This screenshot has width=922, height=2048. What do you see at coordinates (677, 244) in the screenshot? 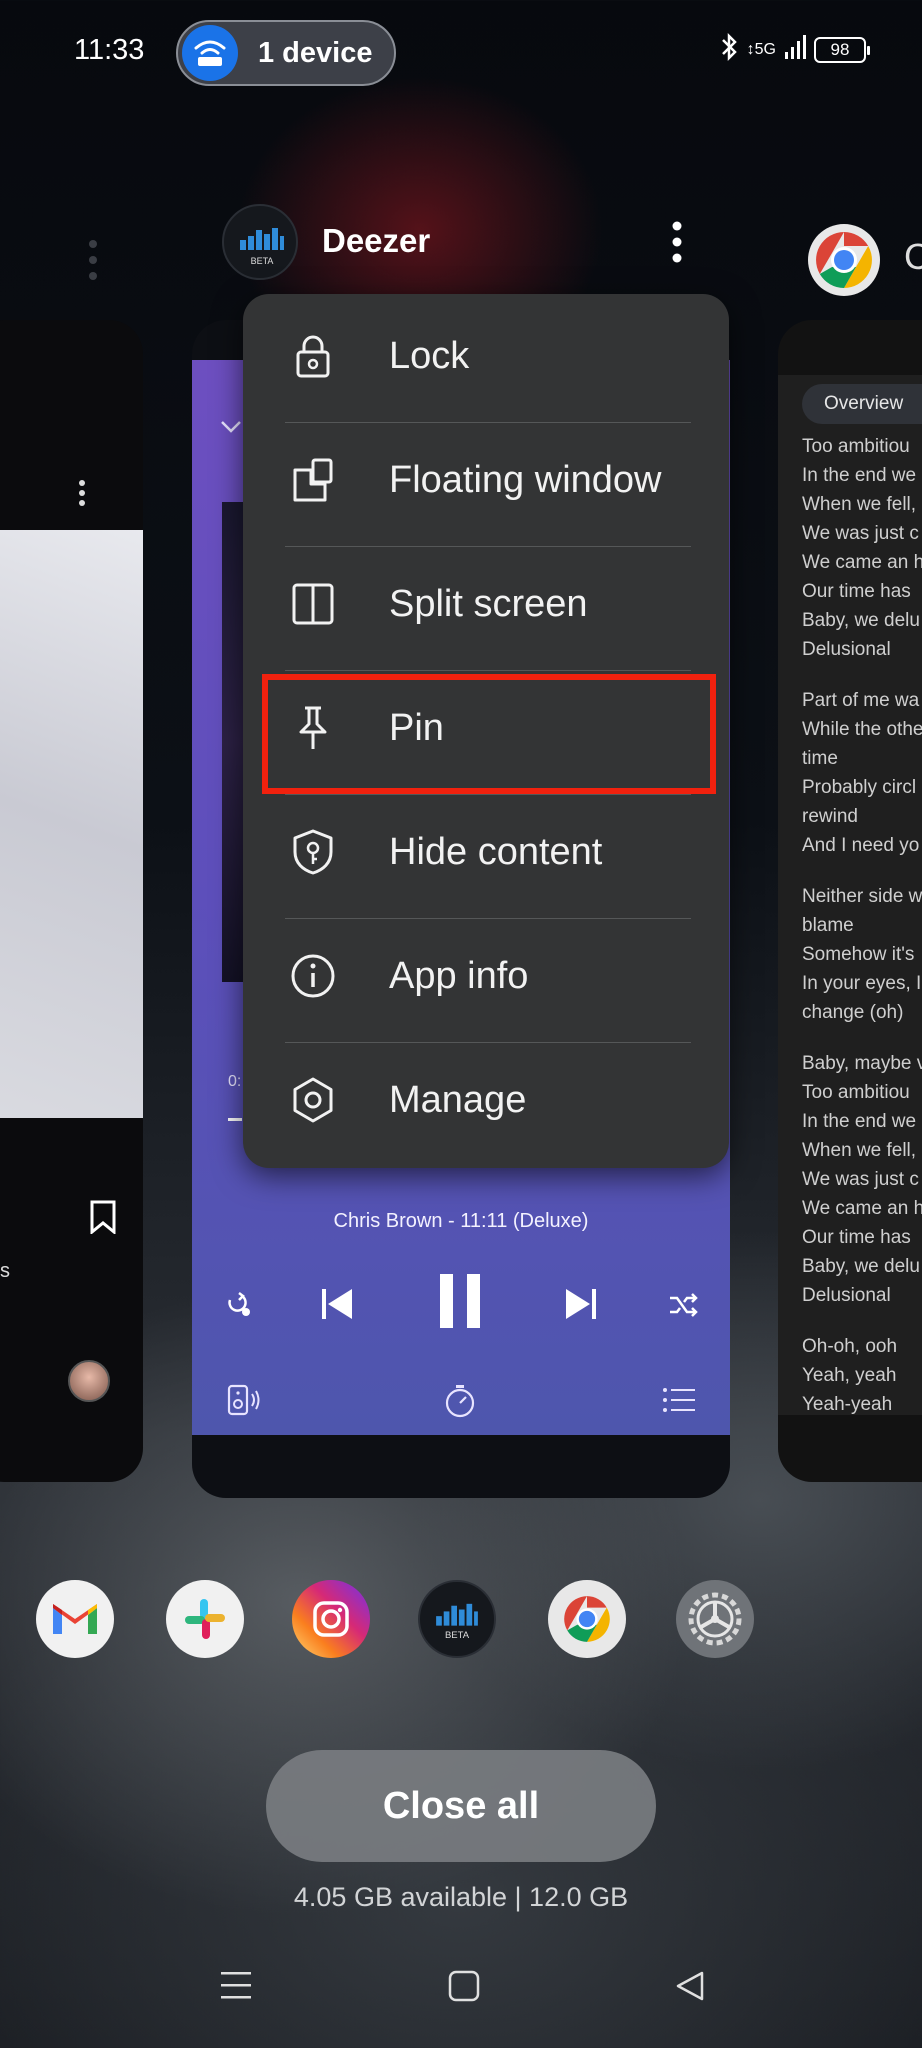
I see `app-options-icon` at bounding box center [677, 244].